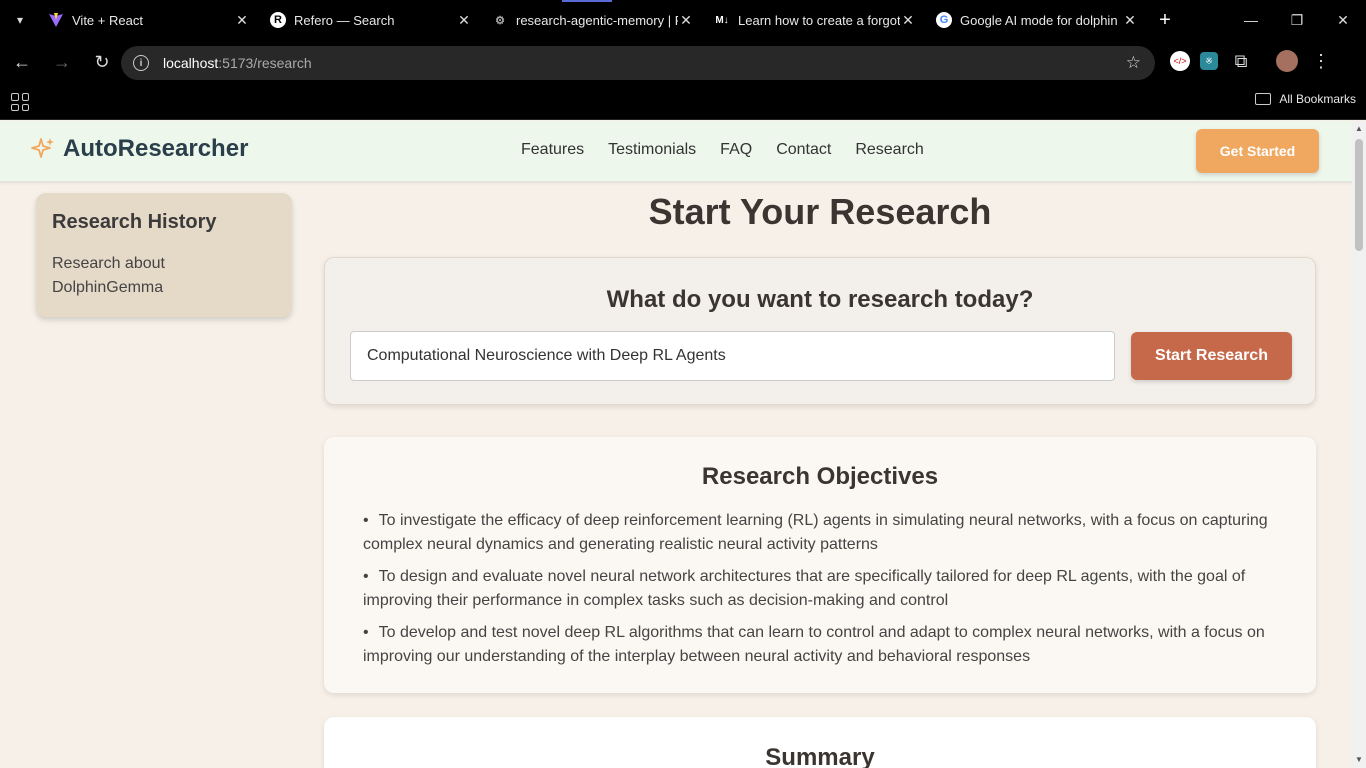  I want to click on bookmark-star-icon: ☆, so click(1133, 63).